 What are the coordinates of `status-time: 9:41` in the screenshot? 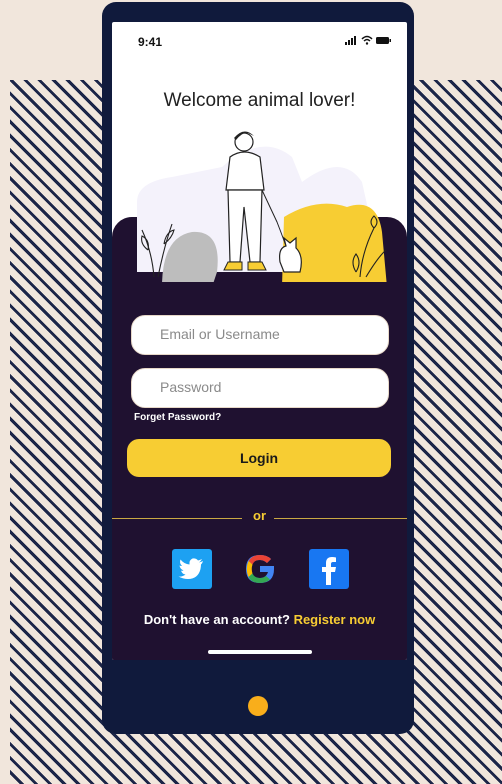 It's located at (150, 42).